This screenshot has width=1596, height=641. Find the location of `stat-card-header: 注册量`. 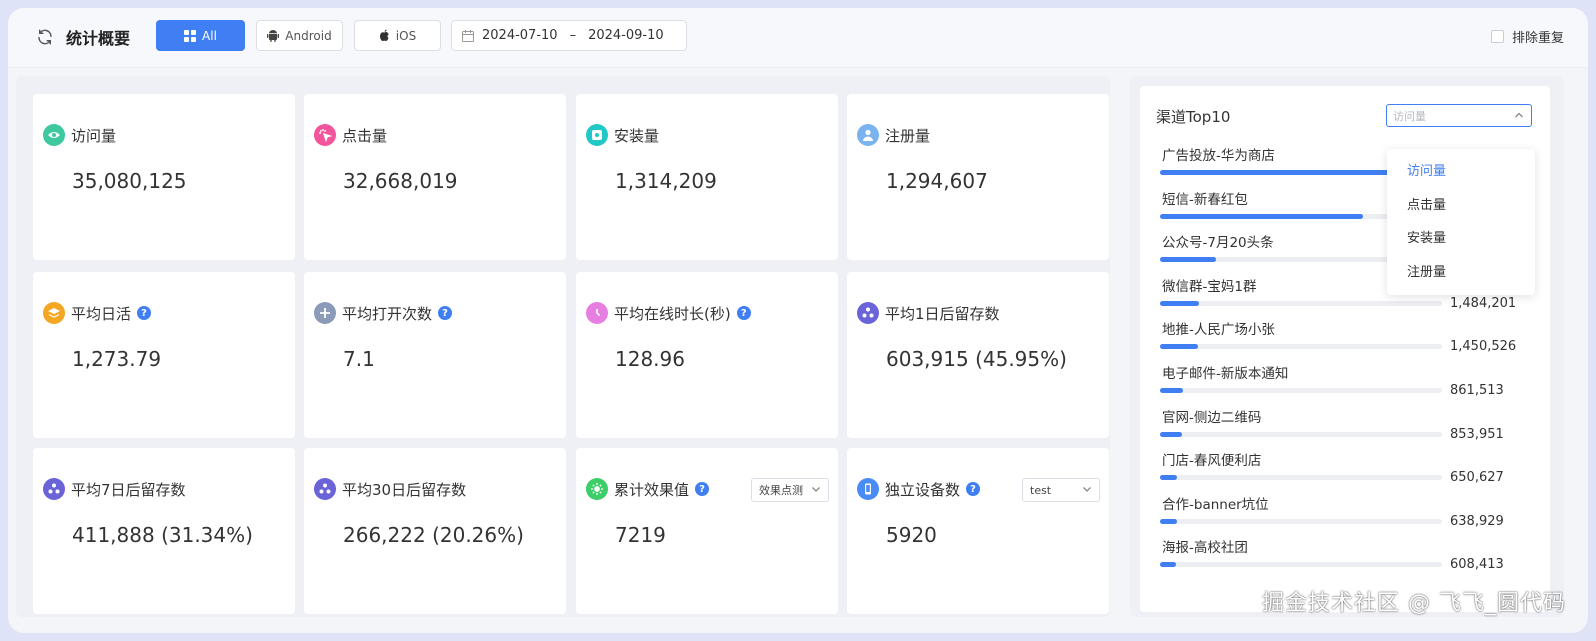

stat-card-header: 注册量 is located at coordinates (893, 135).